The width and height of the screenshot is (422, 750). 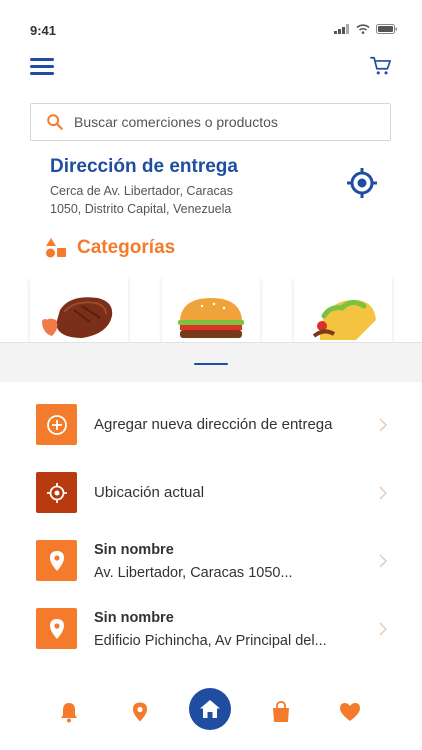 What do you see at coordinates (211, 504) in the screenshot?
I see `current-location-row: Ubicación actual` at bounding box center [211, 504].